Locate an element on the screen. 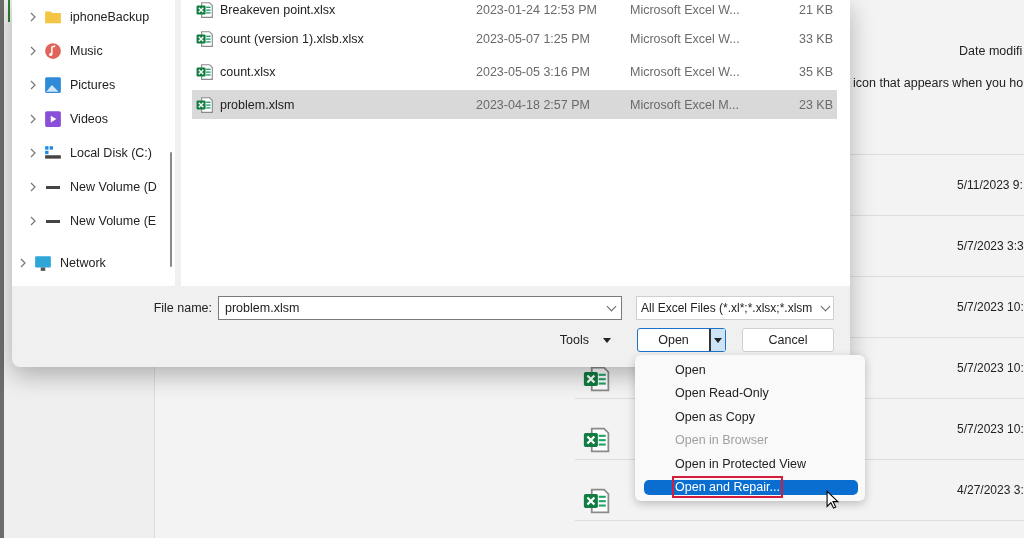 The height and width of the screenshot is (538, 1024). menu-item: Open as Copy is located at coordinates (751, 417).